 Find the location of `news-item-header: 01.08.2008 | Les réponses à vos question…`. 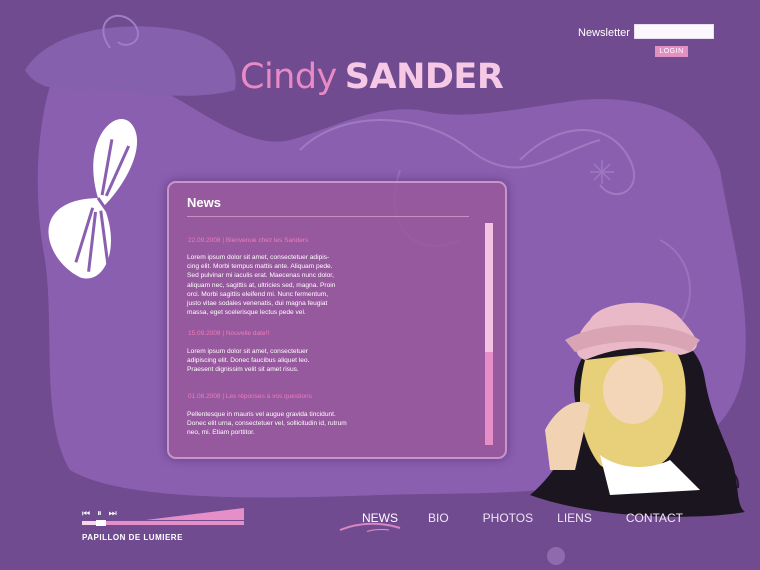

news-item-header: 01.08.2008 | Les réponses à vos question… is located at coordinates (250, 396).